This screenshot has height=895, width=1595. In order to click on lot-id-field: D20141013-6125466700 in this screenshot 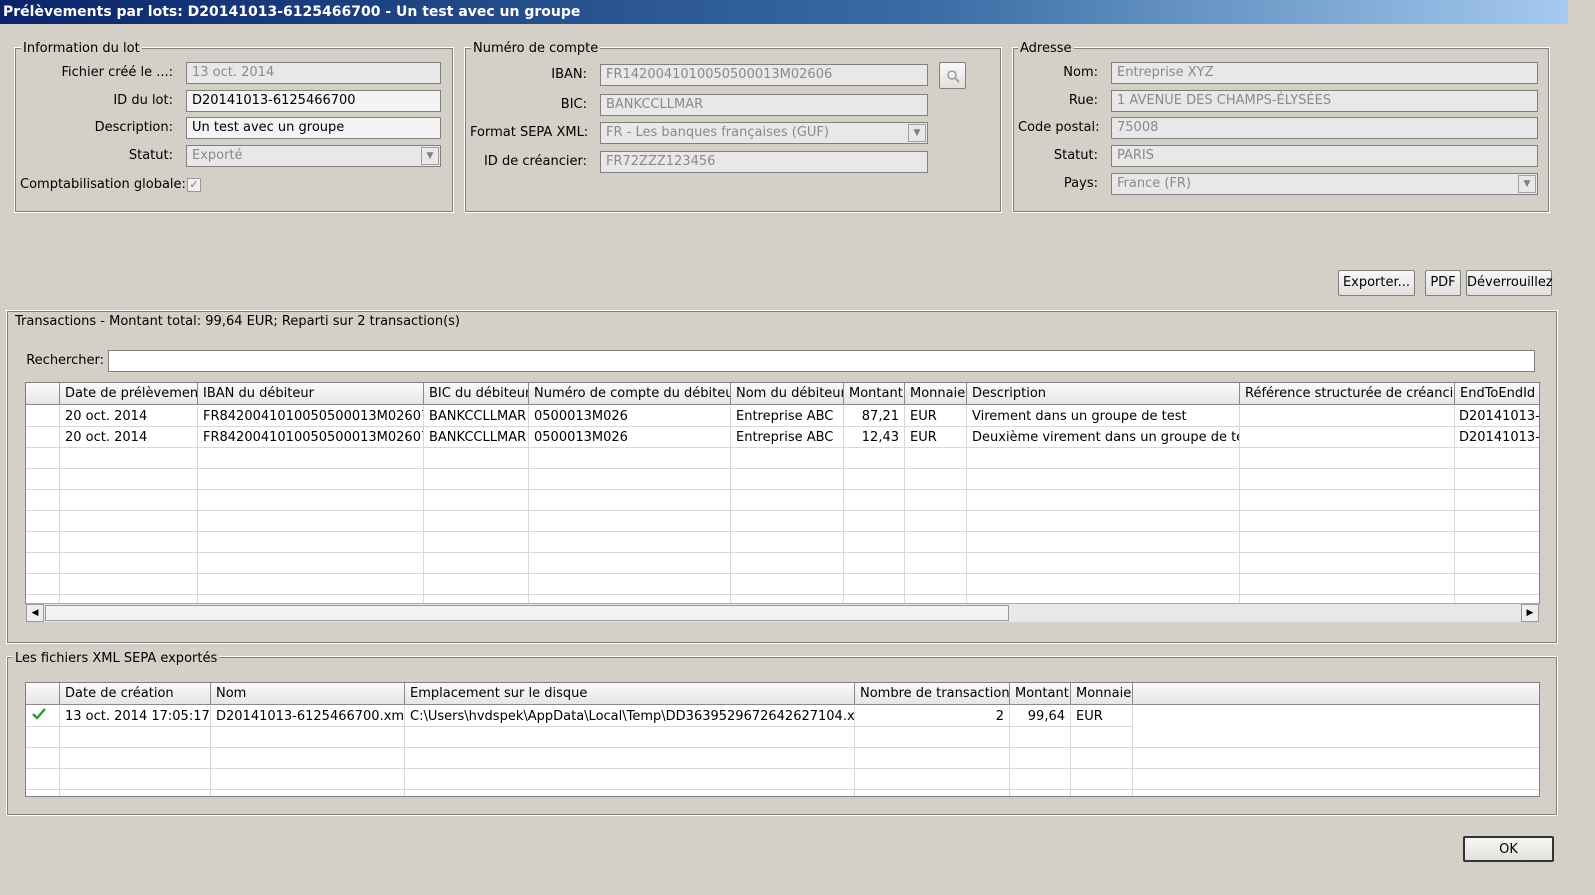, I will do `click(313, 101)`.